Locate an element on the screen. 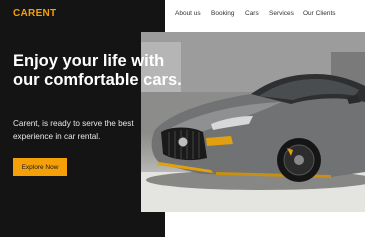 Image resolution: width=365 pixels, height=250 pixels. nav-link-services: Services is located at coordinates (281, 13).